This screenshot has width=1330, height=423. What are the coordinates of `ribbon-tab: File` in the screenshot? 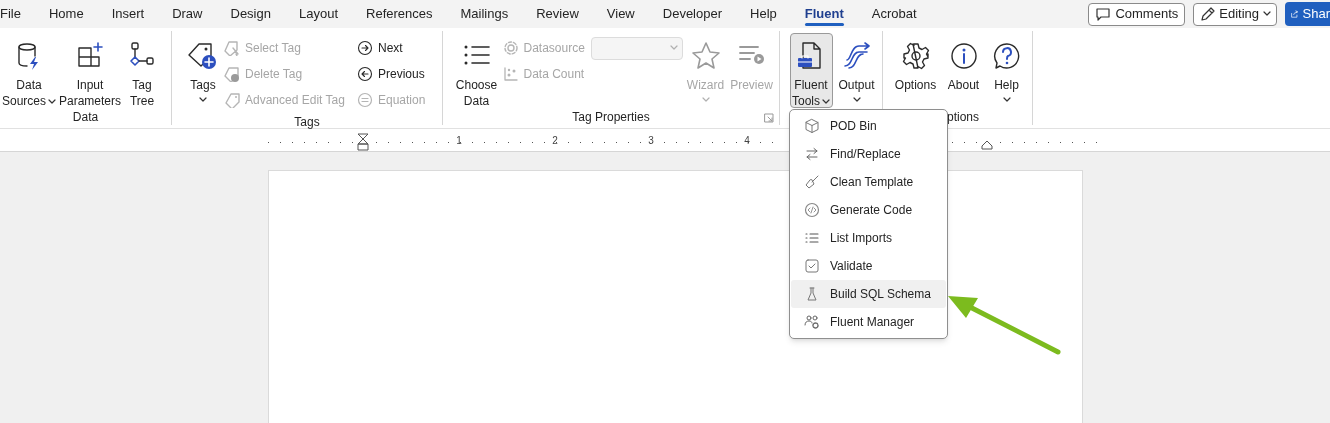 It's located at (17, 14).